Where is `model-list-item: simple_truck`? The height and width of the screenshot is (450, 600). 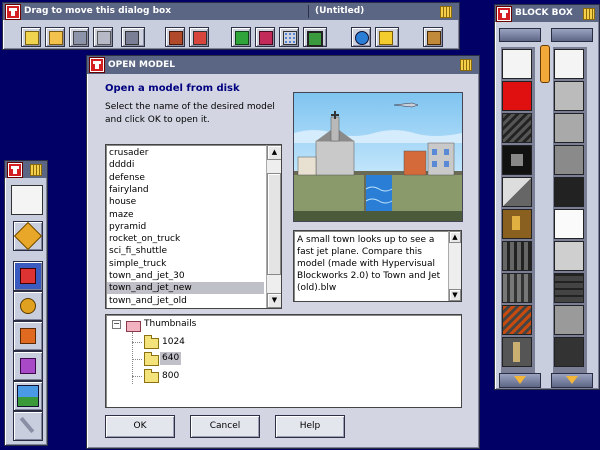 model-list-item: simple_truck is located at coordinates (137, 264).